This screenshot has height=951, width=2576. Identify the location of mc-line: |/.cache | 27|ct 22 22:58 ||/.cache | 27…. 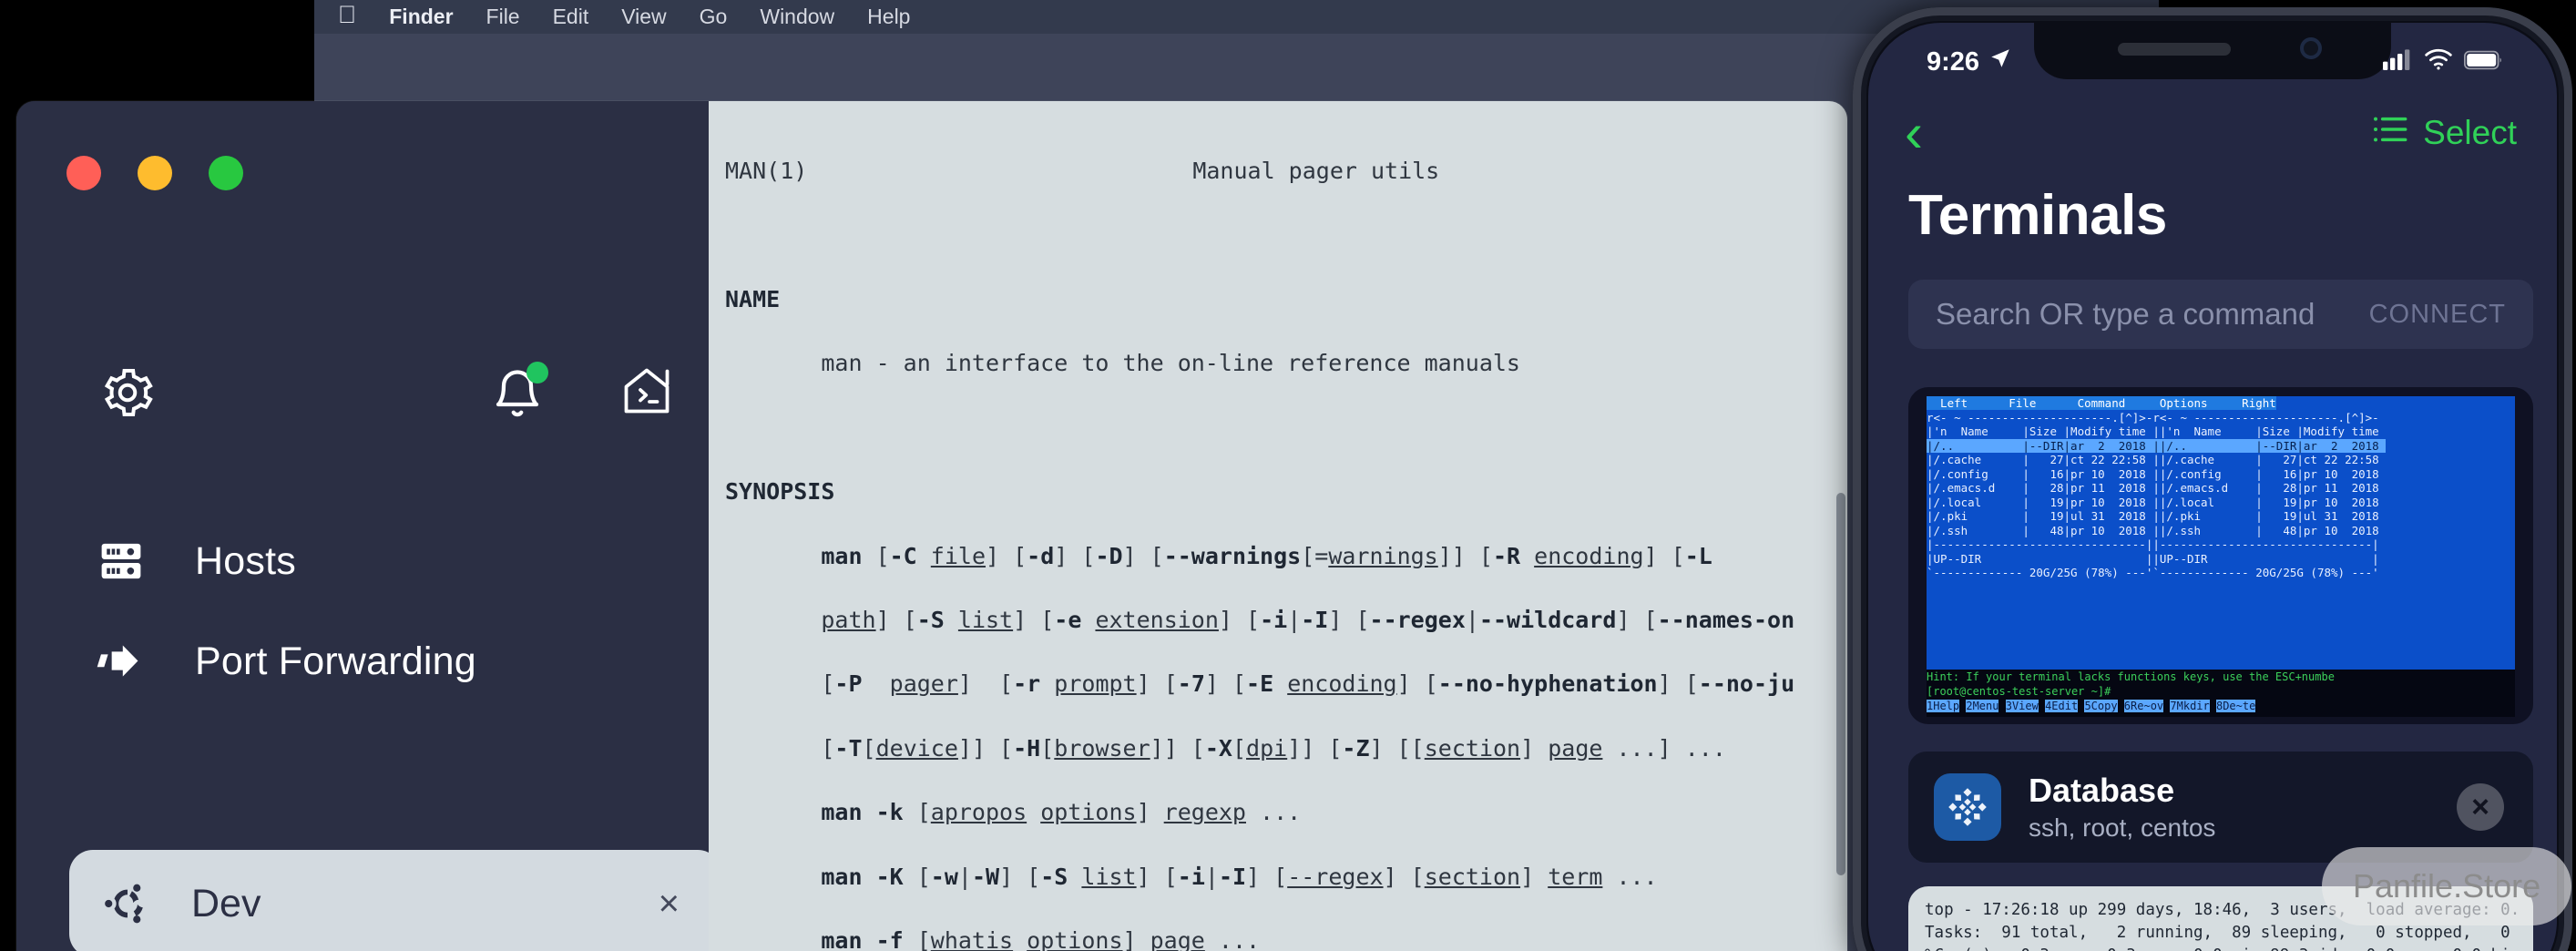
(2157, 460).